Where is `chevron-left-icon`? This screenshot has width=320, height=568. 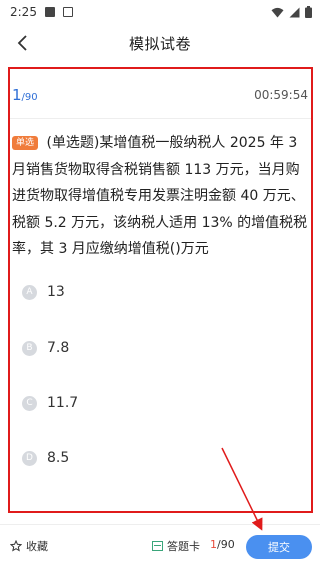
chevron-left-icon is located at coordinates (22, 43).